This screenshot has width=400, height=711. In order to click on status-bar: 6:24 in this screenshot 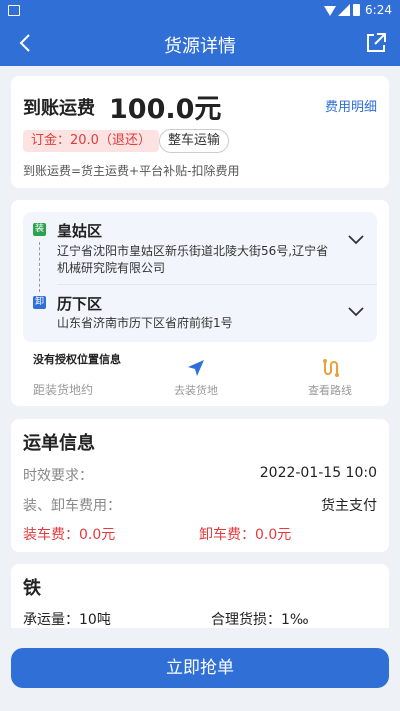, I will do `click(200, 10)`.